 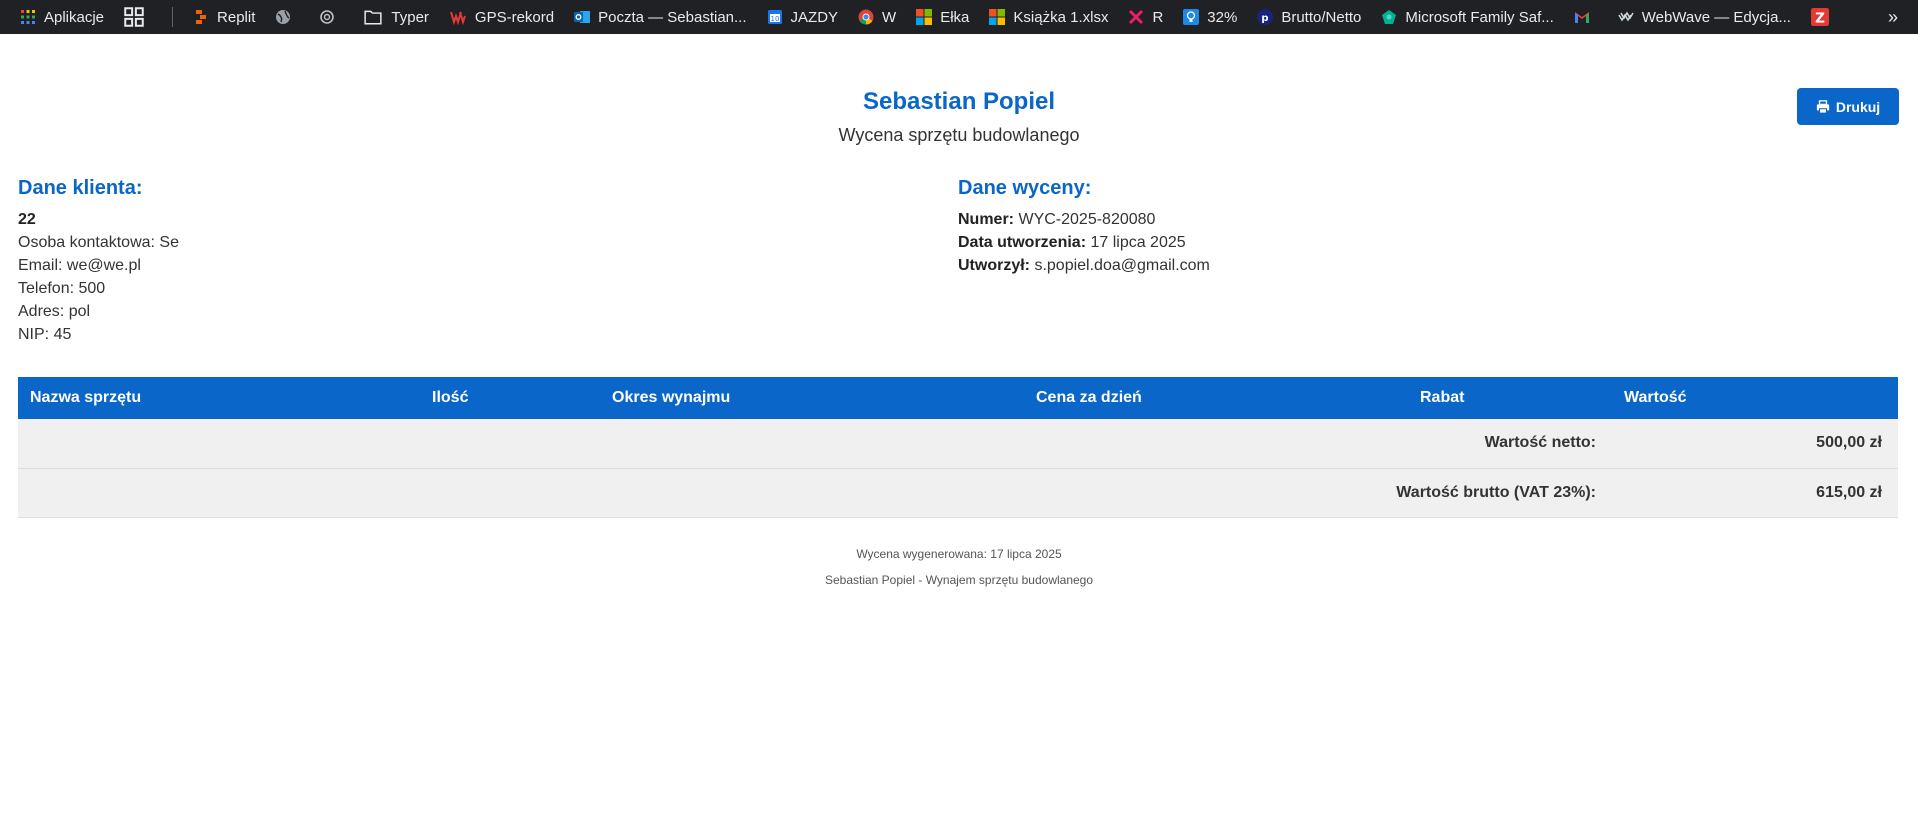 What do you see at coordinates (1216, 398) in the screenshot?
I see `column-header: Cena za dzień` at bounding box center [1216, 398].